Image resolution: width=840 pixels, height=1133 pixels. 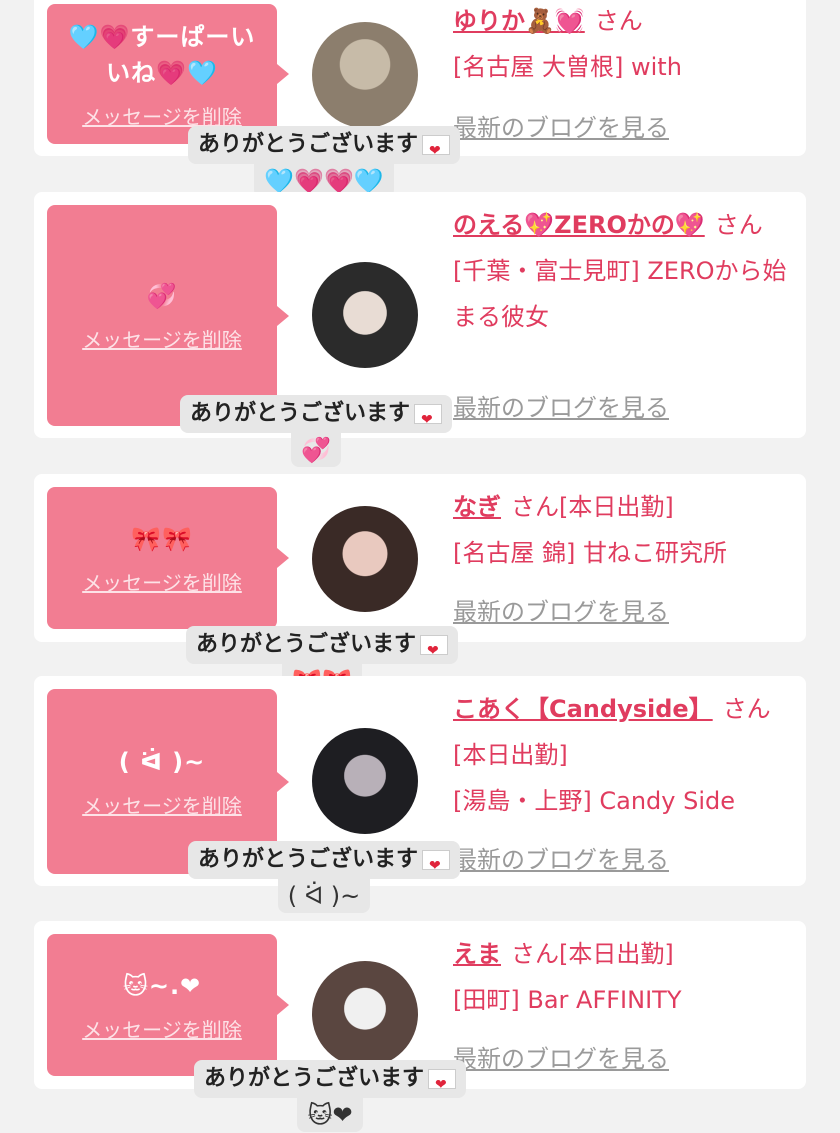 I want to click on shop-label: [名古屋 錦] 甘ねこ研究所, so click(x=590, y=553).